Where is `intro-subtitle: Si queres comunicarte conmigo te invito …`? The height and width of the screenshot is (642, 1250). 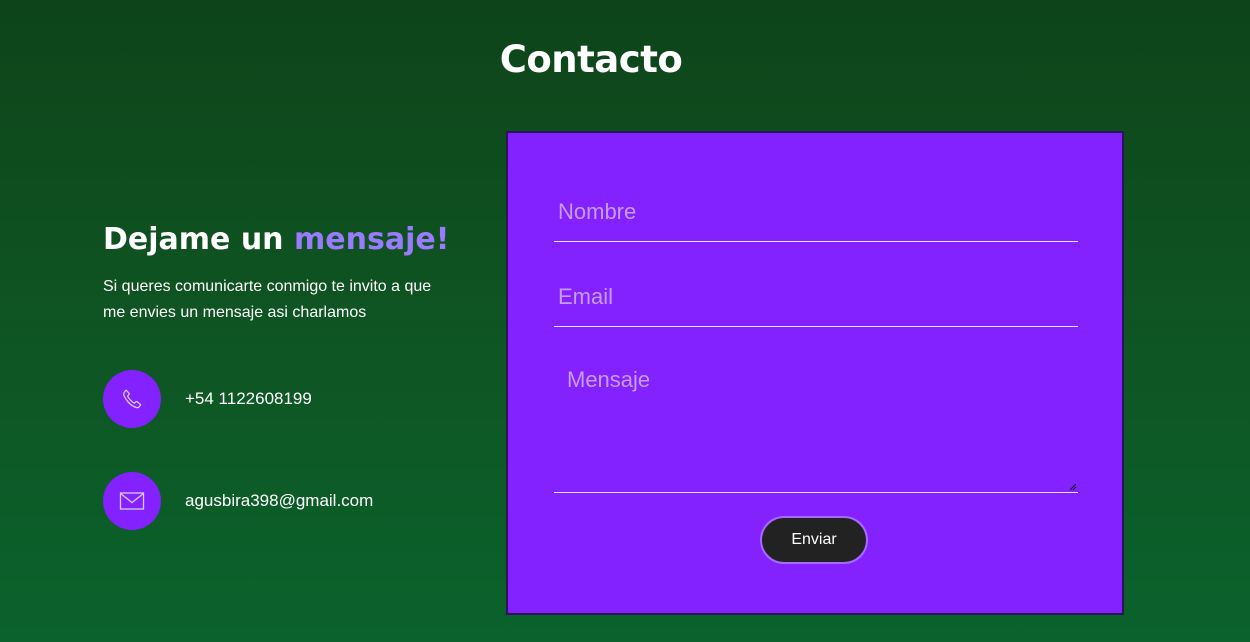 intro-subtitle: Si queres comunicarte conmigo te invito … is located at coordinates (267, 299).